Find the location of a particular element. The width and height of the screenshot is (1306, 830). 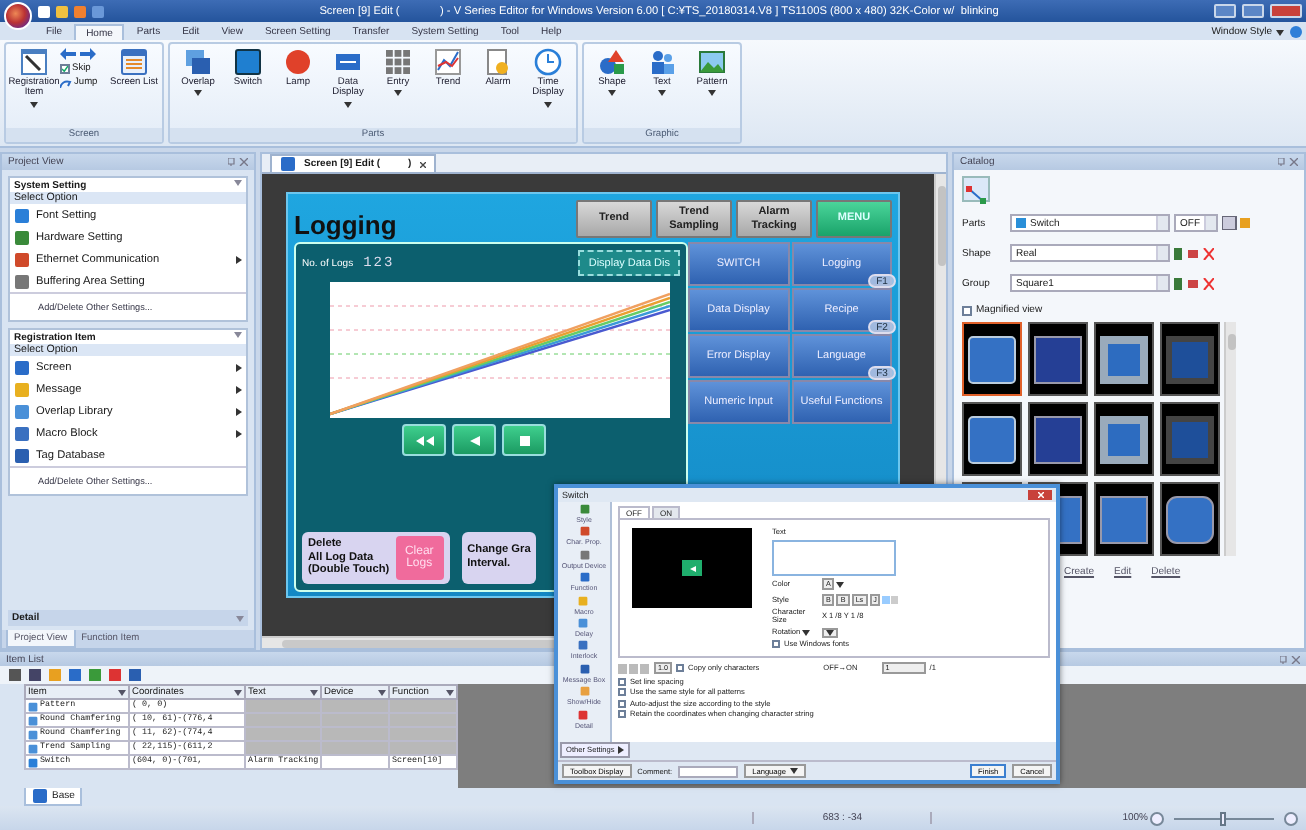

back-button is located at coordinates (474, 440).